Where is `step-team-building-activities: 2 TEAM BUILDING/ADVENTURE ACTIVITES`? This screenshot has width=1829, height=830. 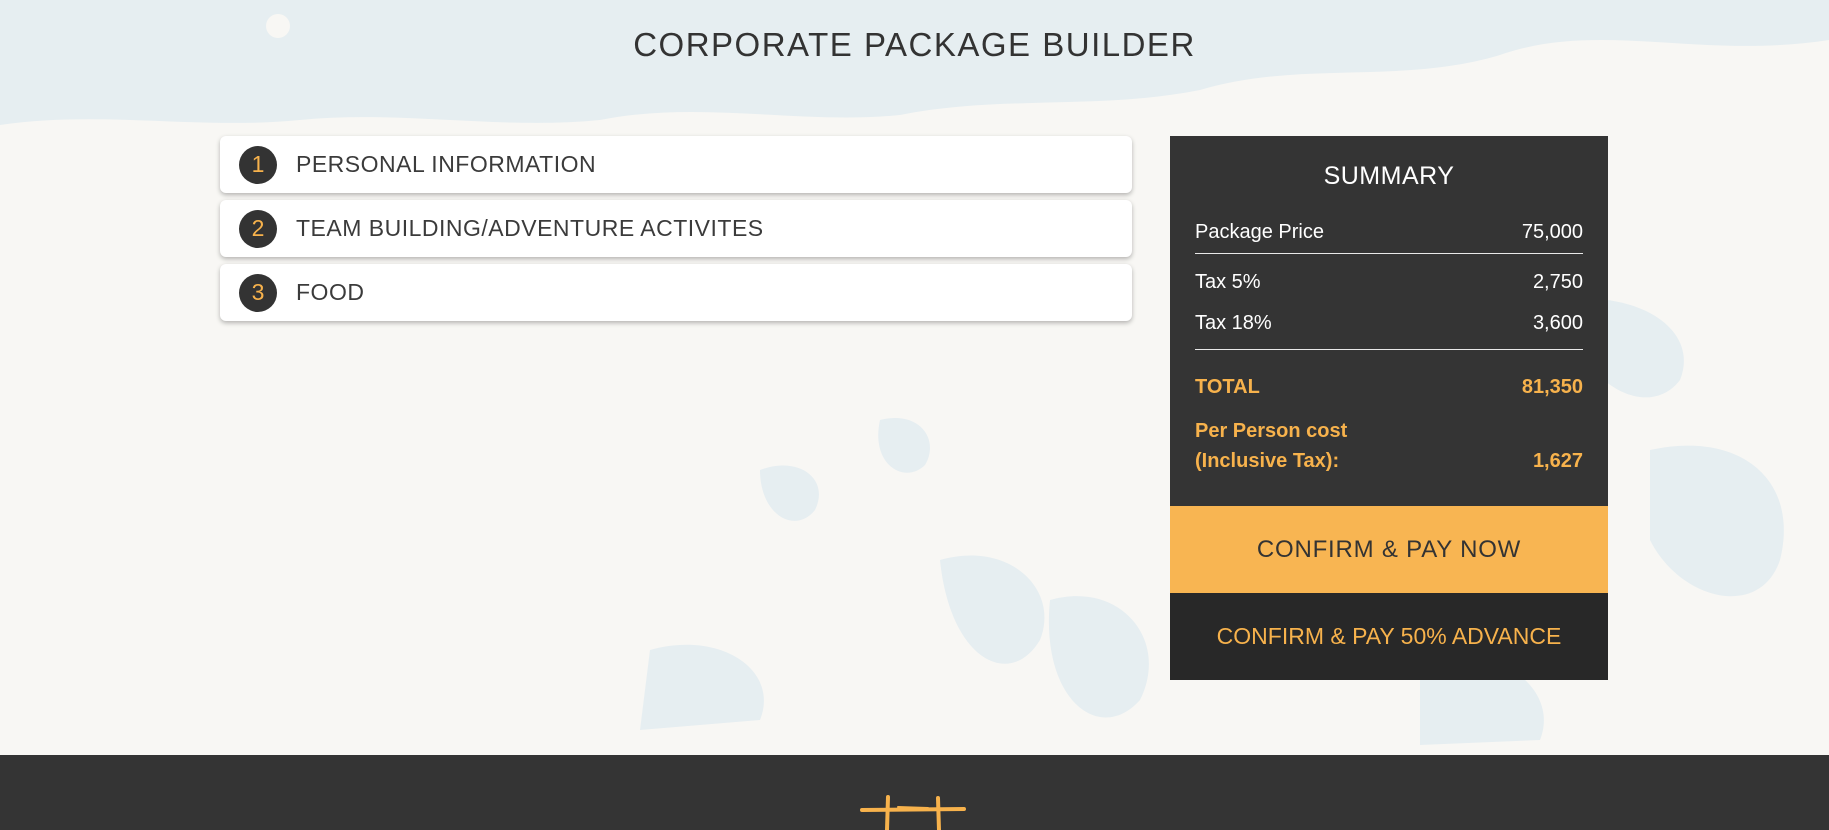
step-team-building-activities: 2 TEAM BUILDING/ADVENTURE ACTIVITES is located at coordinates (676, 228).